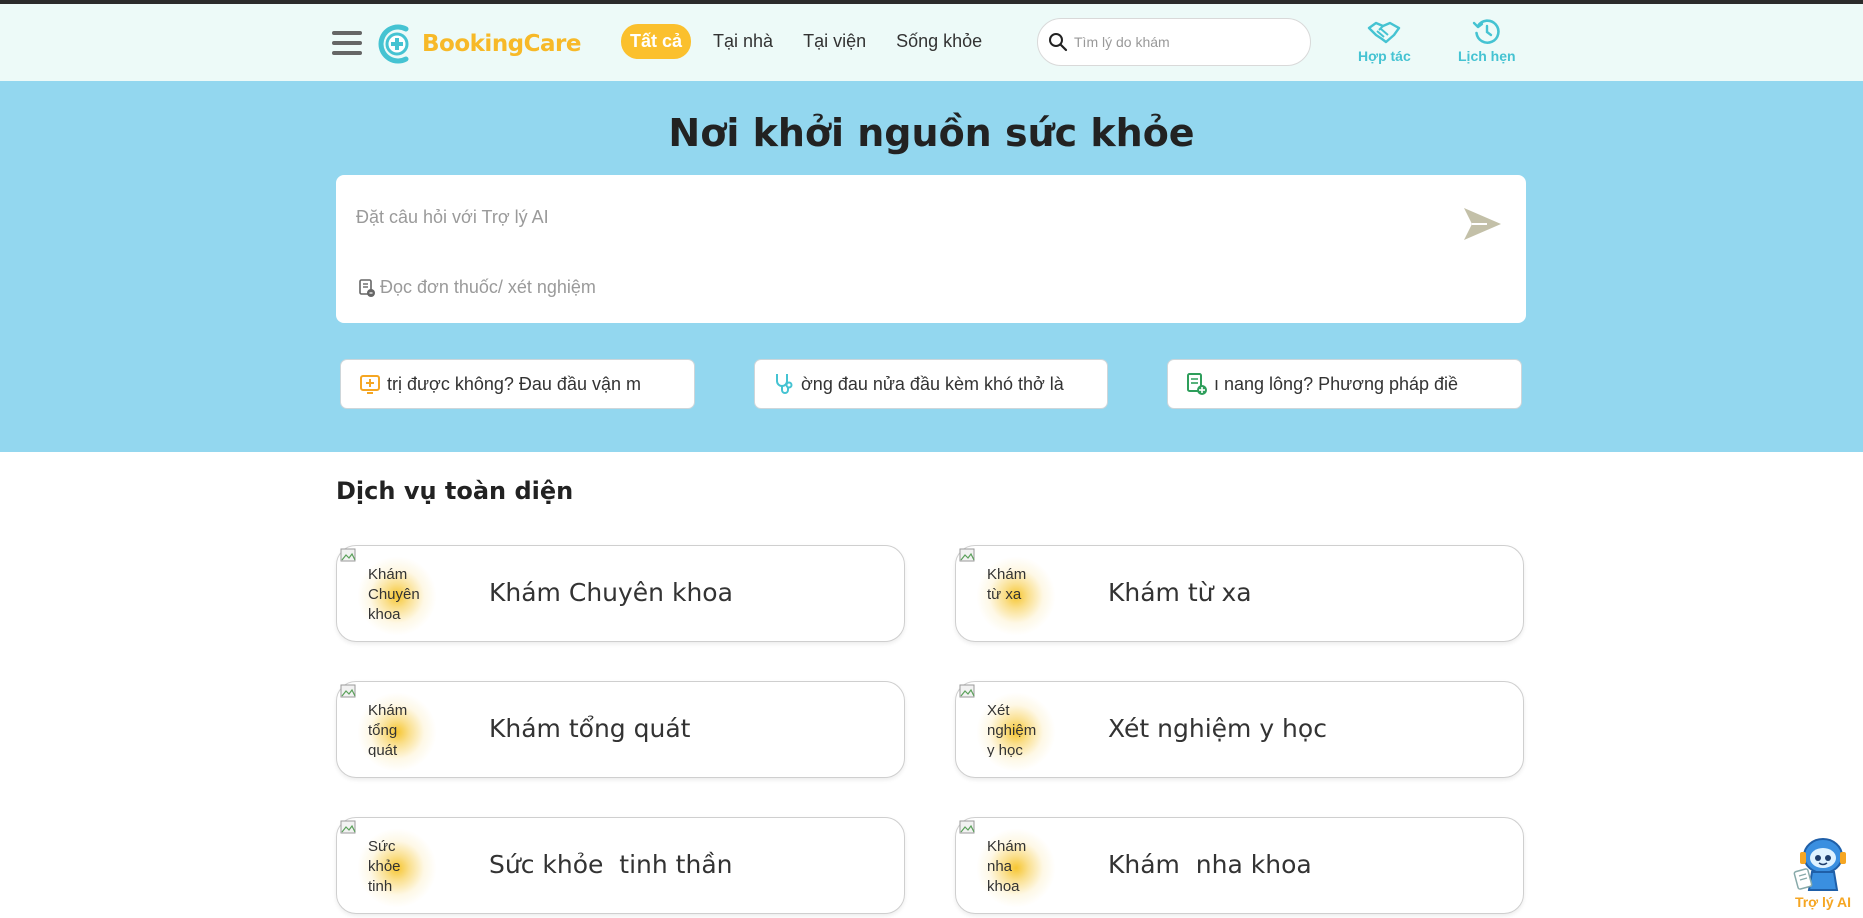 The height and width of the screenshot is (918, 1863). I want to click on ai-assistant-button: Trợ lý AI, so click(1823, 875).